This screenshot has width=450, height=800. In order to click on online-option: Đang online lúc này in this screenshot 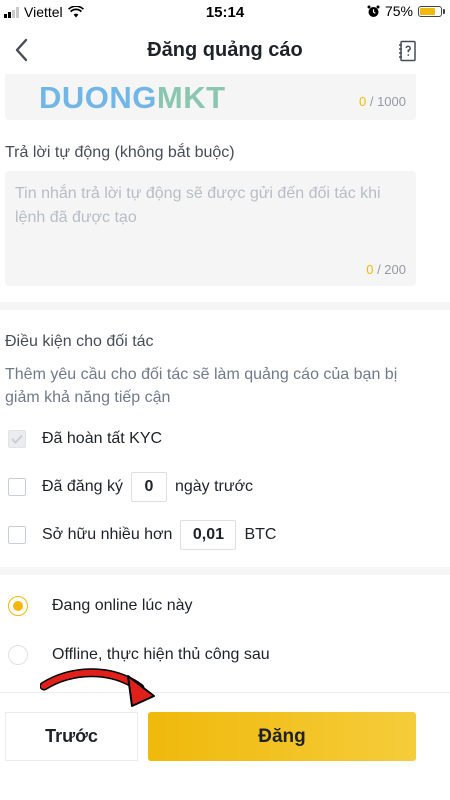, I will do `click(100, 606)`.